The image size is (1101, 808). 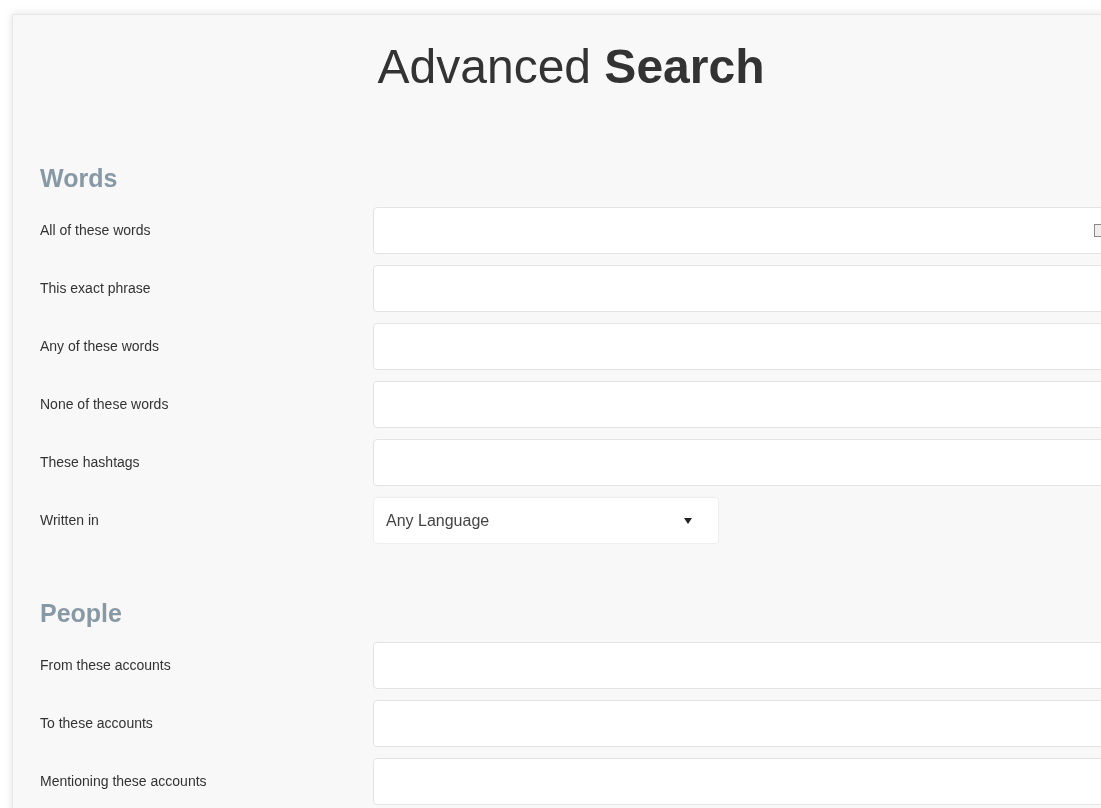 What do you see at coordinates (79, 178) in the screenshot?
I see `section-heading: Words` at bounding box center [79, 178].